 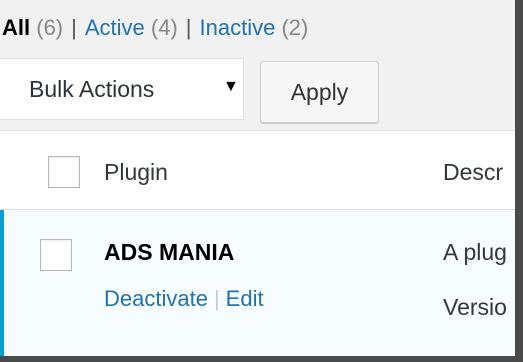 I want to click on plugin-status-filters: All (6) | Active (4) | Inactive (2), so click(x=155, y=28).